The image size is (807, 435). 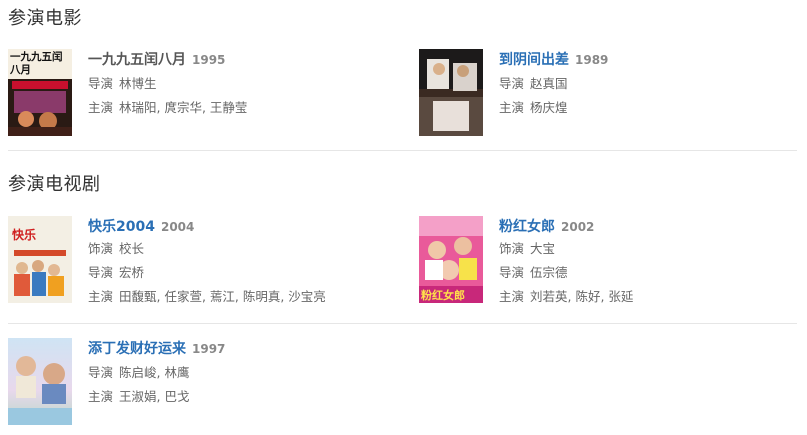 I want to click on row-divider, so click(x=402, y=323).